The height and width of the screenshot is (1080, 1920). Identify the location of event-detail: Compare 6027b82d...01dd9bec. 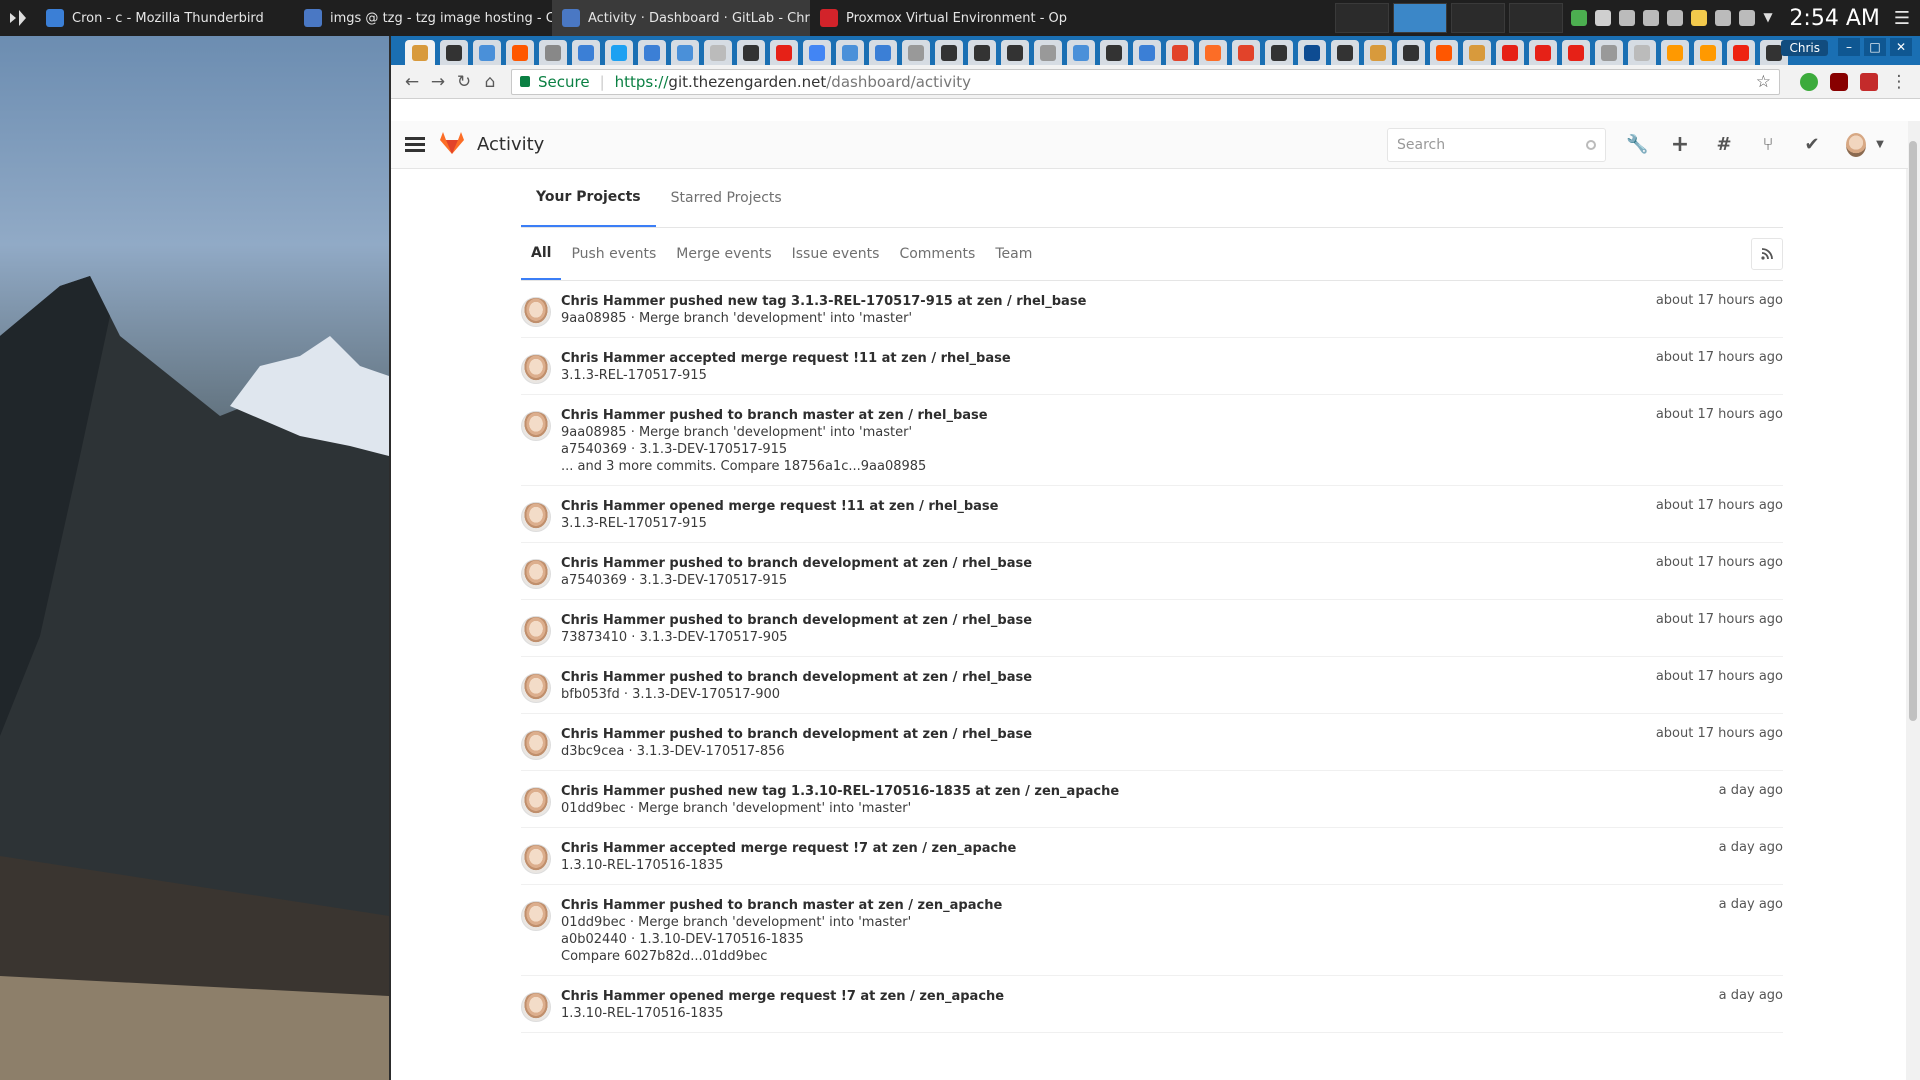
(1172, 956).